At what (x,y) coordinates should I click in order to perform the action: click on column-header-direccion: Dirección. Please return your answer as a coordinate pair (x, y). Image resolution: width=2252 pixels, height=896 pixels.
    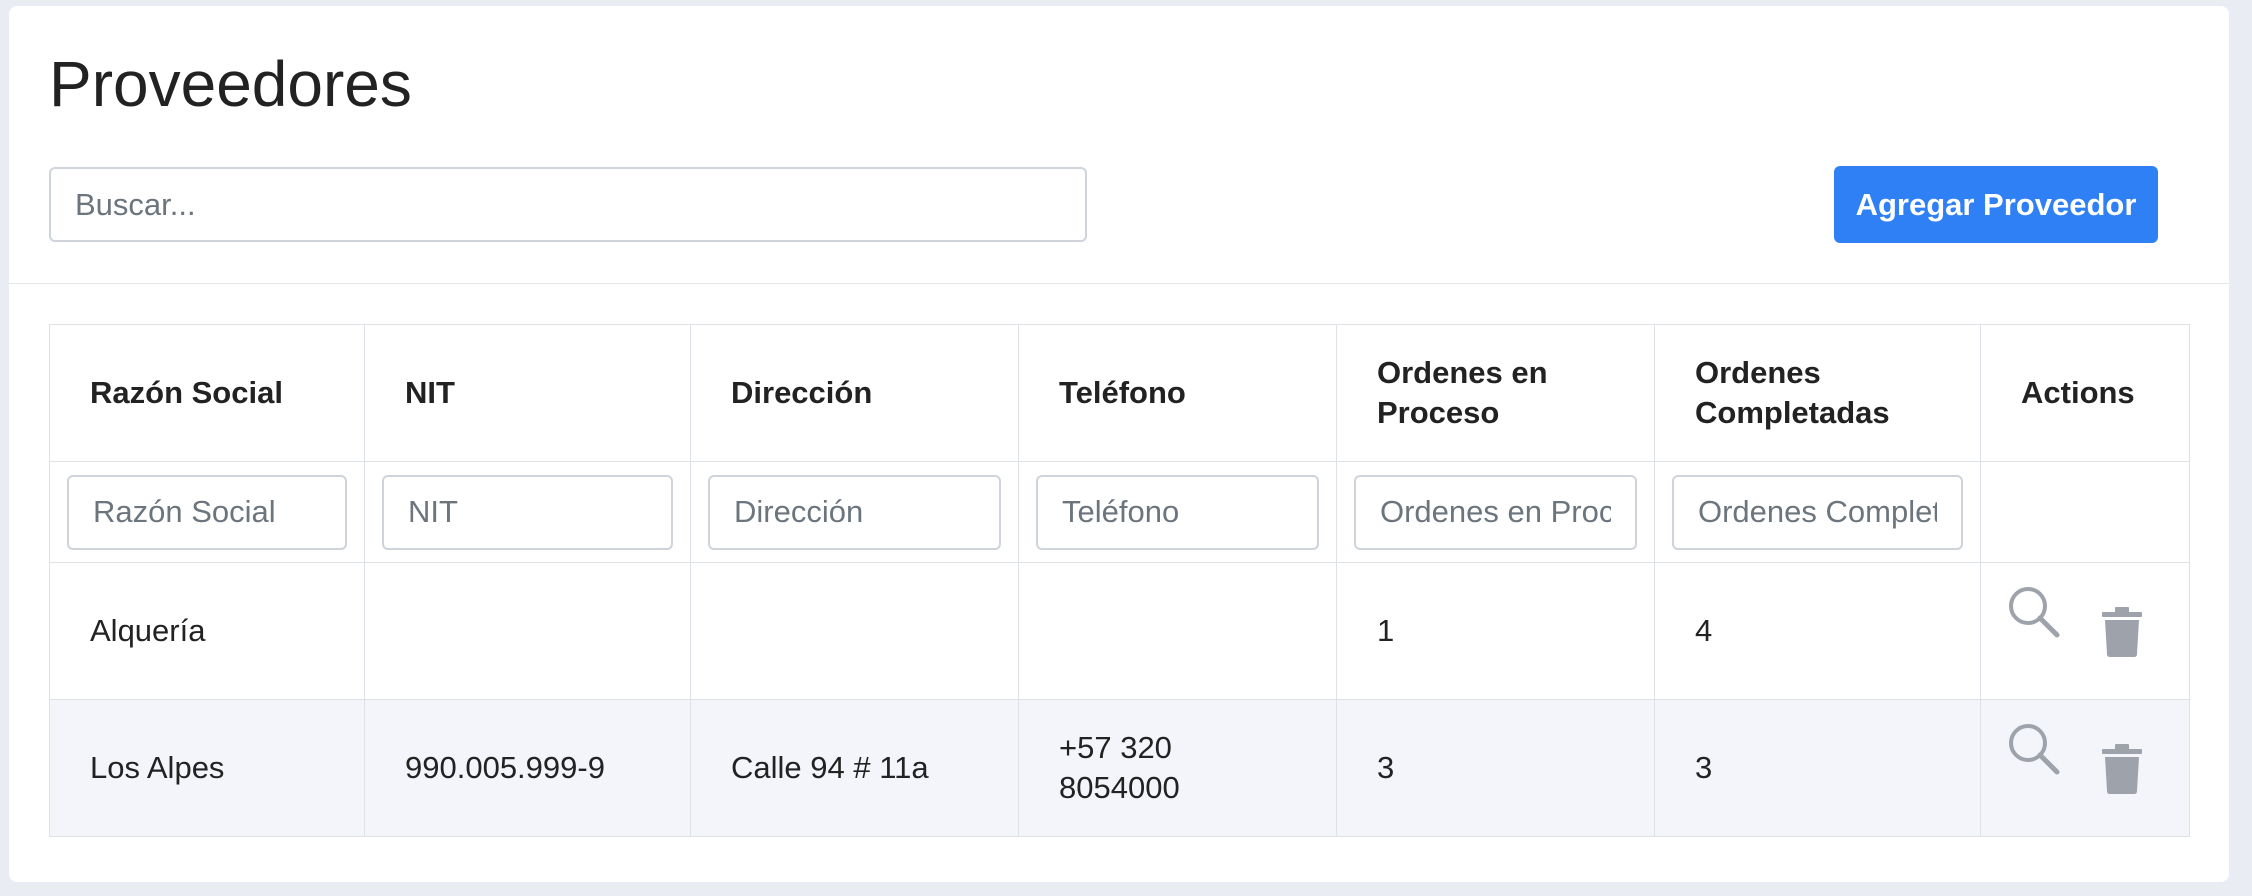
    Looking at the image, I should click on (854, 393).